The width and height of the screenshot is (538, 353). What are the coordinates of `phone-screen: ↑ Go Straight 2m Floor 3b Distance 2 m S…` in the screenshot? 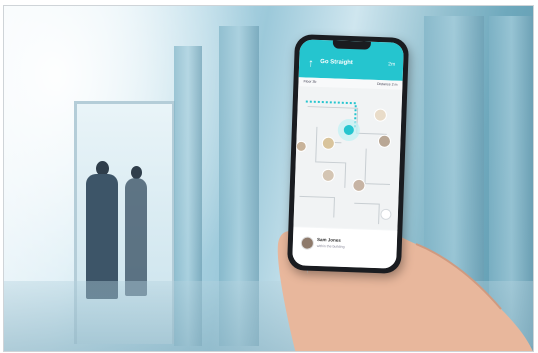 It's located at (348, 154).